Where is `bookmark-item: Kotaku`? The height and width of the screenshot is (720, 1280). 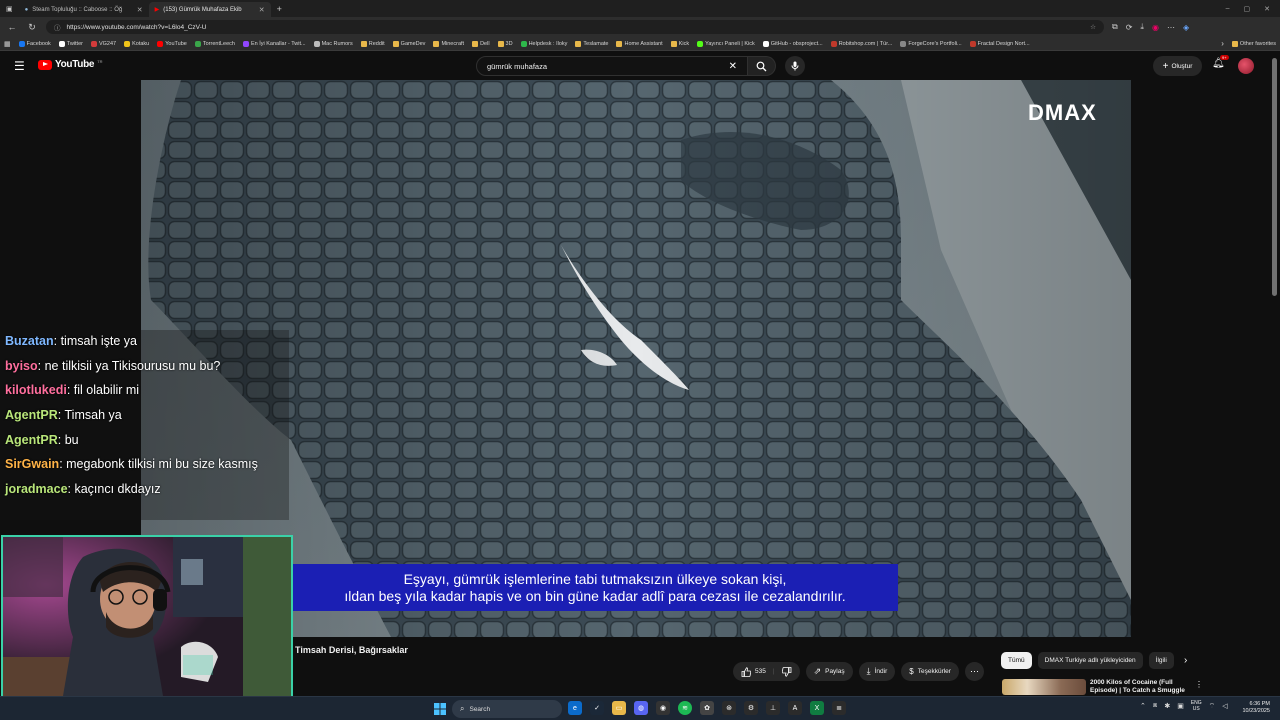 bookmark-item: Kotaku is located at coordinates (136, 43).